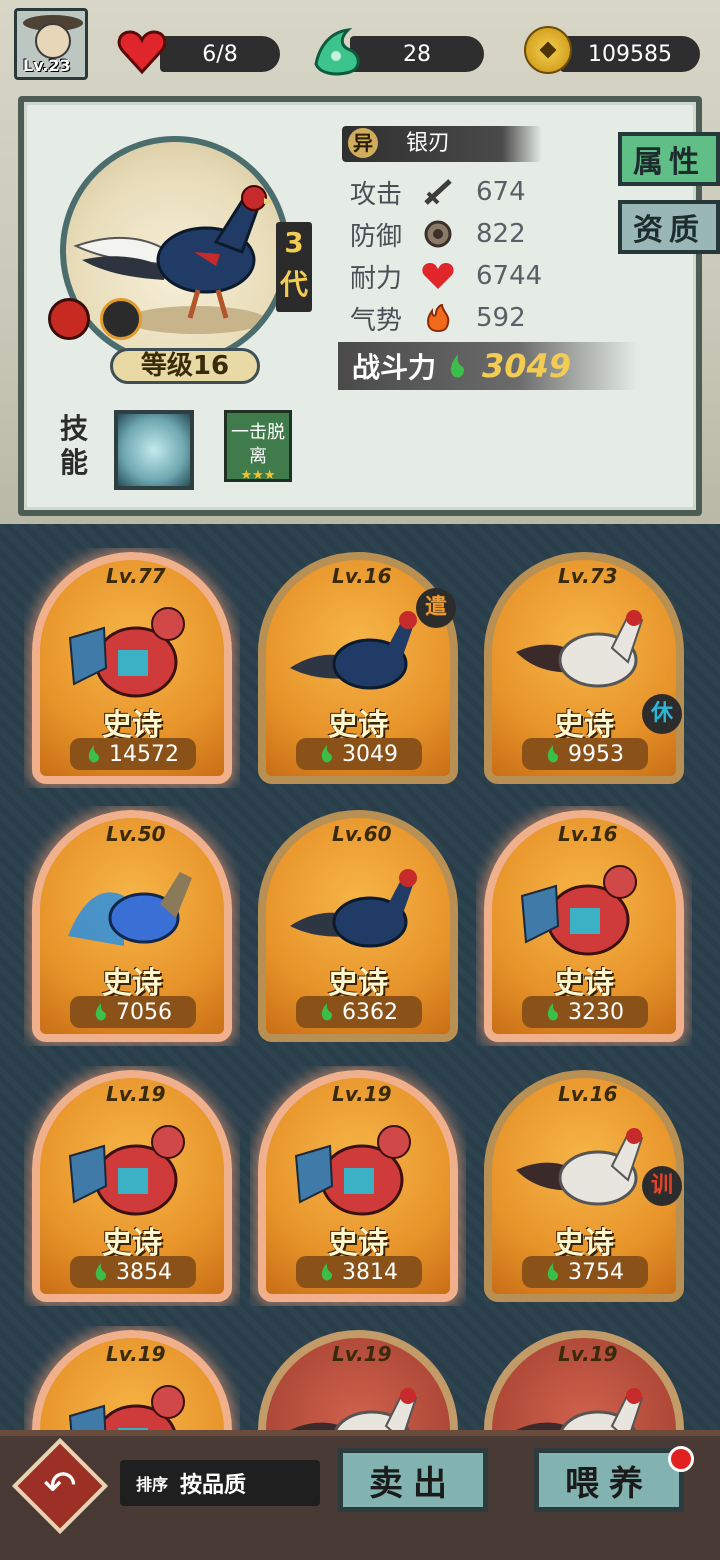 The width and height of the screenshot is (720, 1560). What do you see at coordinates (220, 54) in the screenshot?
I see `stamina-value: 6/8` at bounding box center [220, 54].